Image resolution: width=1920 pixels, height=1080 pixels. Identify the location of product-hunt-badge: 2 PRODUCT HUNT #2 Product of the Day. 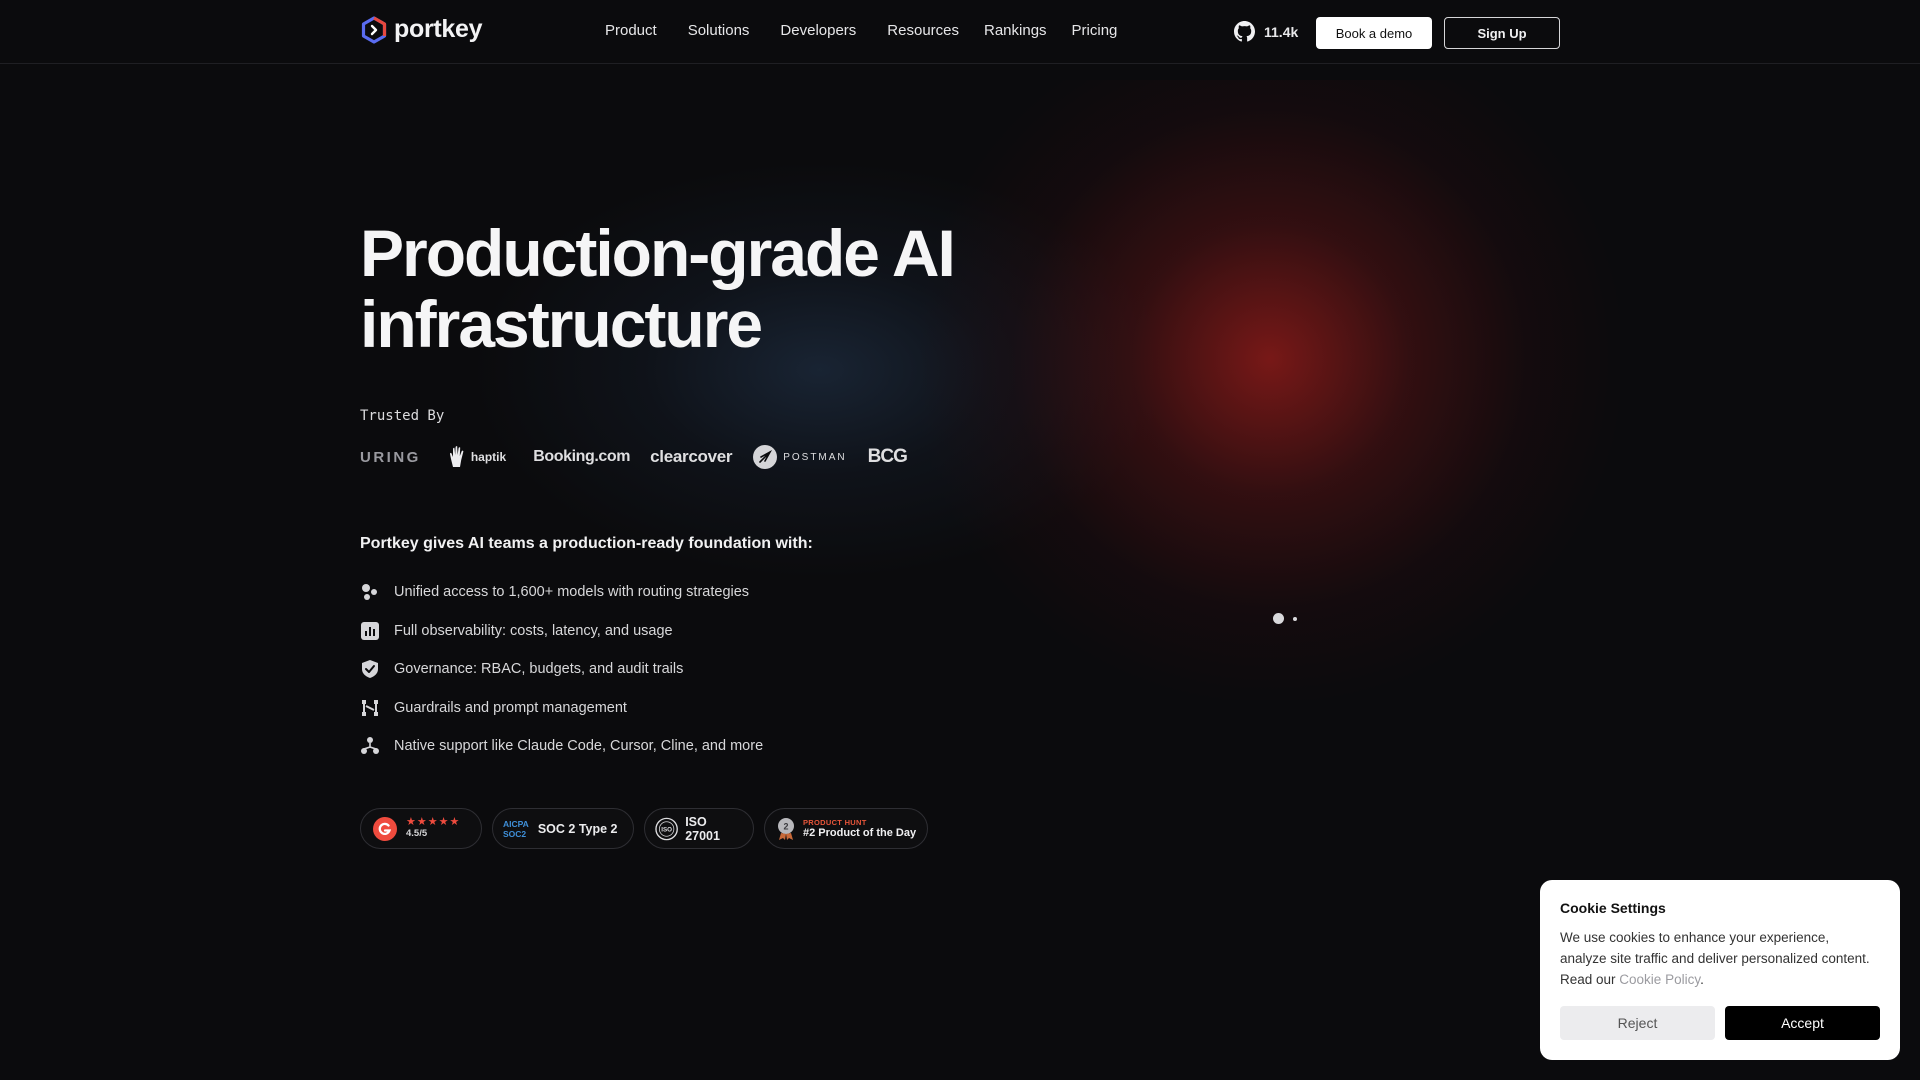
(846, 828).